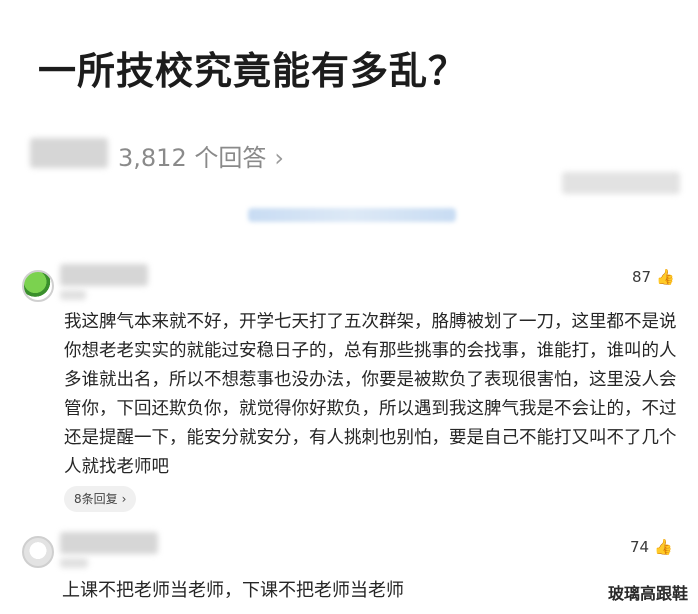 Image resolution: width=698 pixels, height=614 pixels. Describe the element at coordinates (621, 183) in the screenshot. I see `top-right-blurred-element` at that location.